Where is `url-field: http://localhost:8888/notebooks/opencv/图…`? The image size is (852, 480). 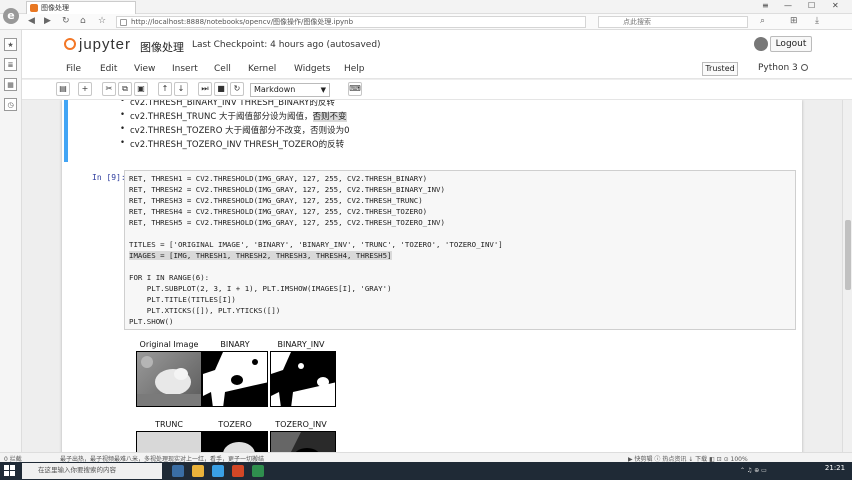
url-field: http://localhost:8888/notebooks/opencv/图… is located at coordinates (351, 22).